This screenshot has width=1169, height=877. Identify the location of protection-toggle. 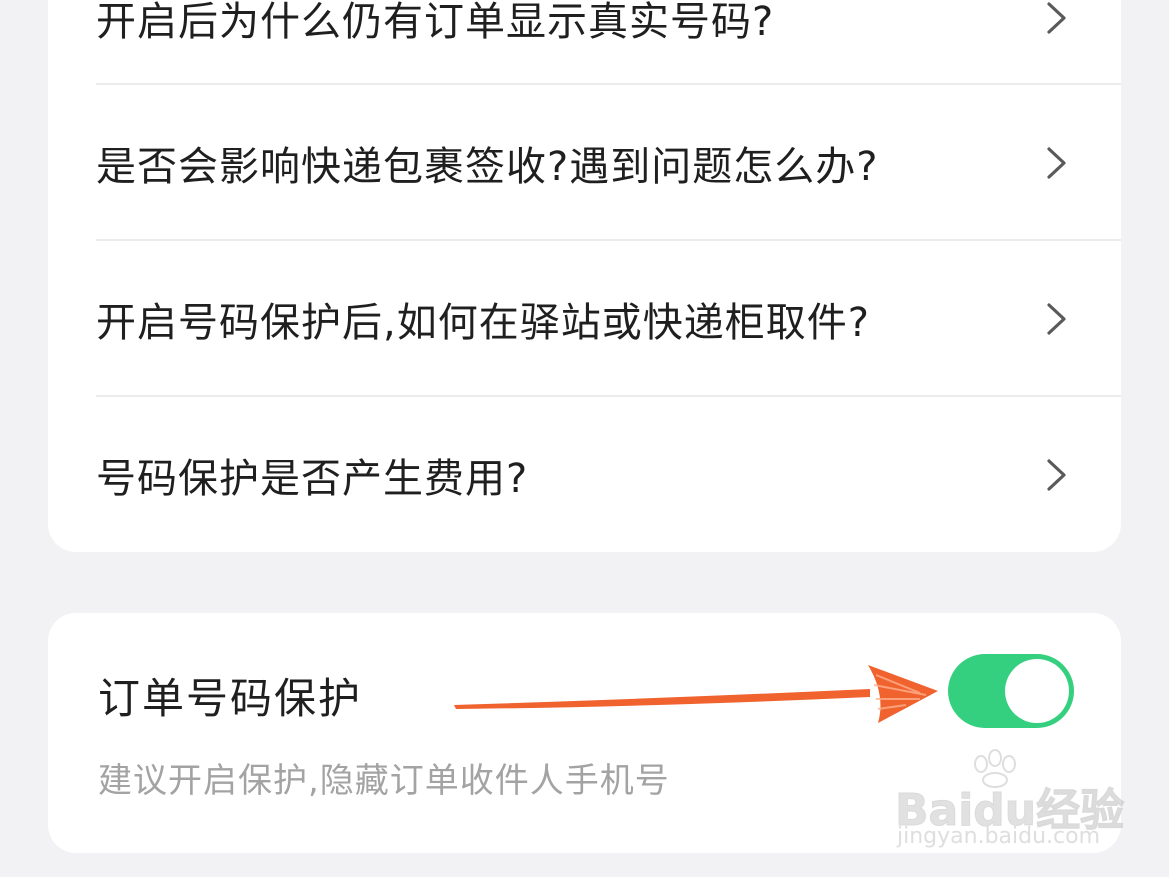
(1011, 691).